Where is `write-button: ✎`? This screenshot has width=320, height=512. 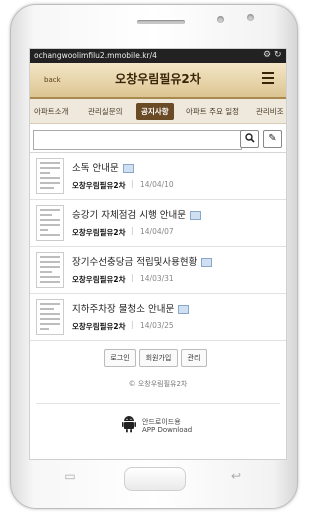 write-button: ✎ is located at coordinates (272, 139).